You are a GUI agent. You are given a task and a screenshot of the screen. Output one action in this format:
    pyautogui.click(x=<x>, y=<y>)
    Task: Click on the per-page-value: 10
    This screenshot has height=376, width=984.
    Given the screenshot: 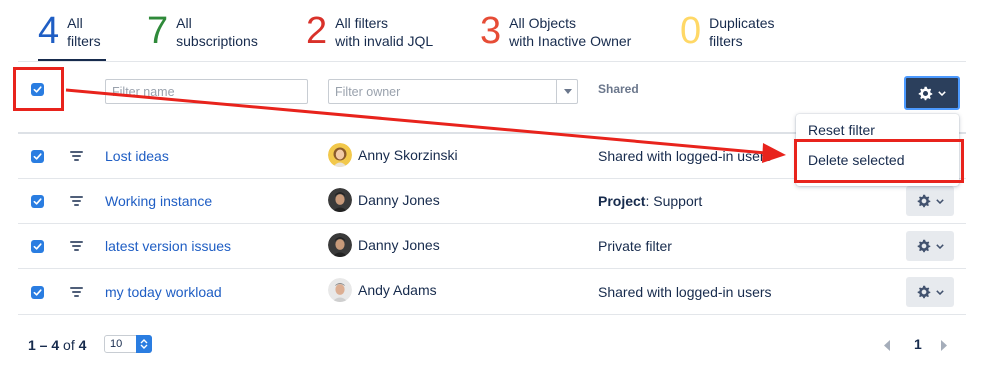 What is the action you would take?
    pyautogui.click(x=116, y=344)
    